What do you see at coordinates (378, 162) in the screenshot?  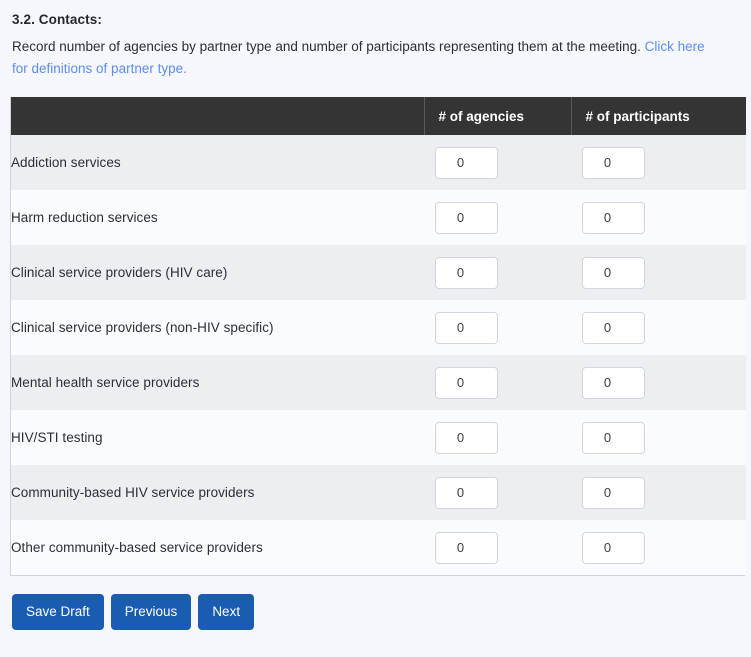 I see `table-row: Addiction services` at bounding box center [378, 162].